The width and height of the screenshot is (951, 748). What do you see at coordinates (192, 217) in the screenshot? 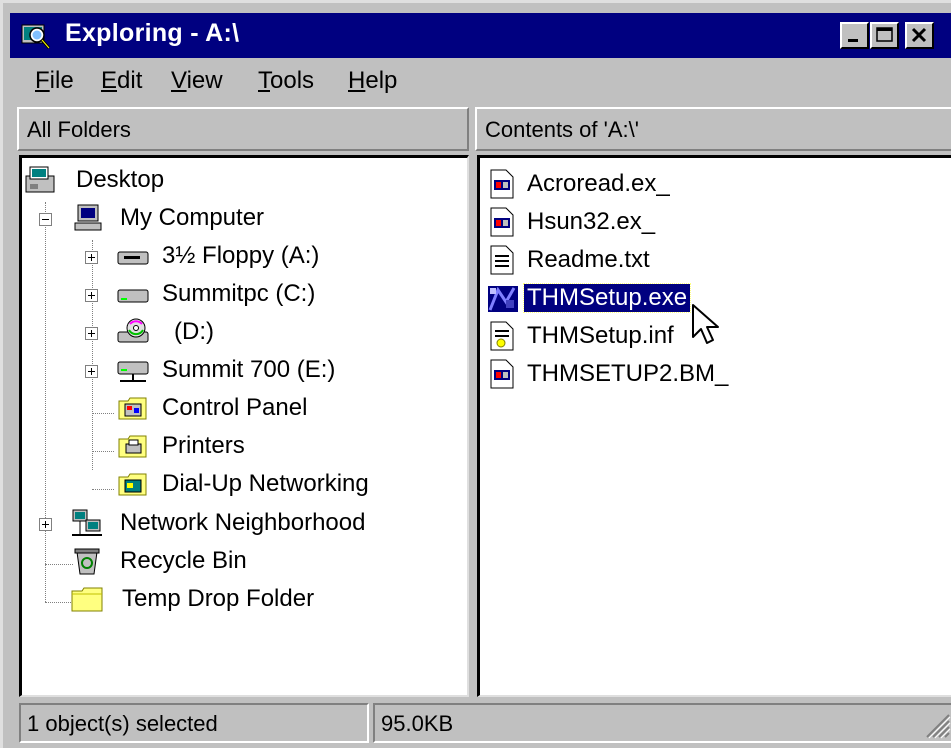
I see `tree-item-label: My Computer` at bounding box center [192, 217].